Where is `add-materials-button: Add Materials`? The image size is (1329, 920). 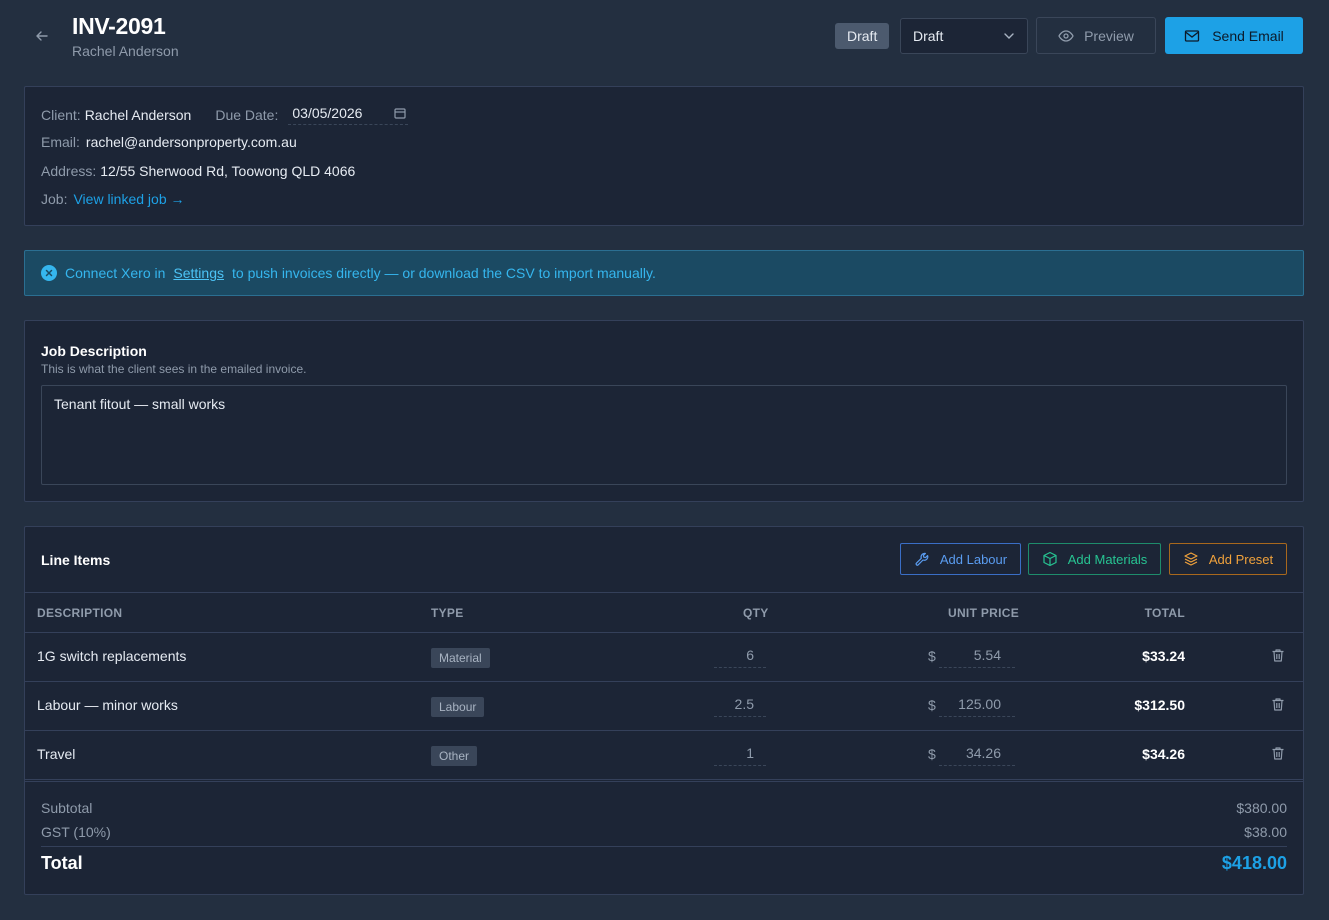
add-materials-button: Add Materials is located at coordinates (1094, 559).